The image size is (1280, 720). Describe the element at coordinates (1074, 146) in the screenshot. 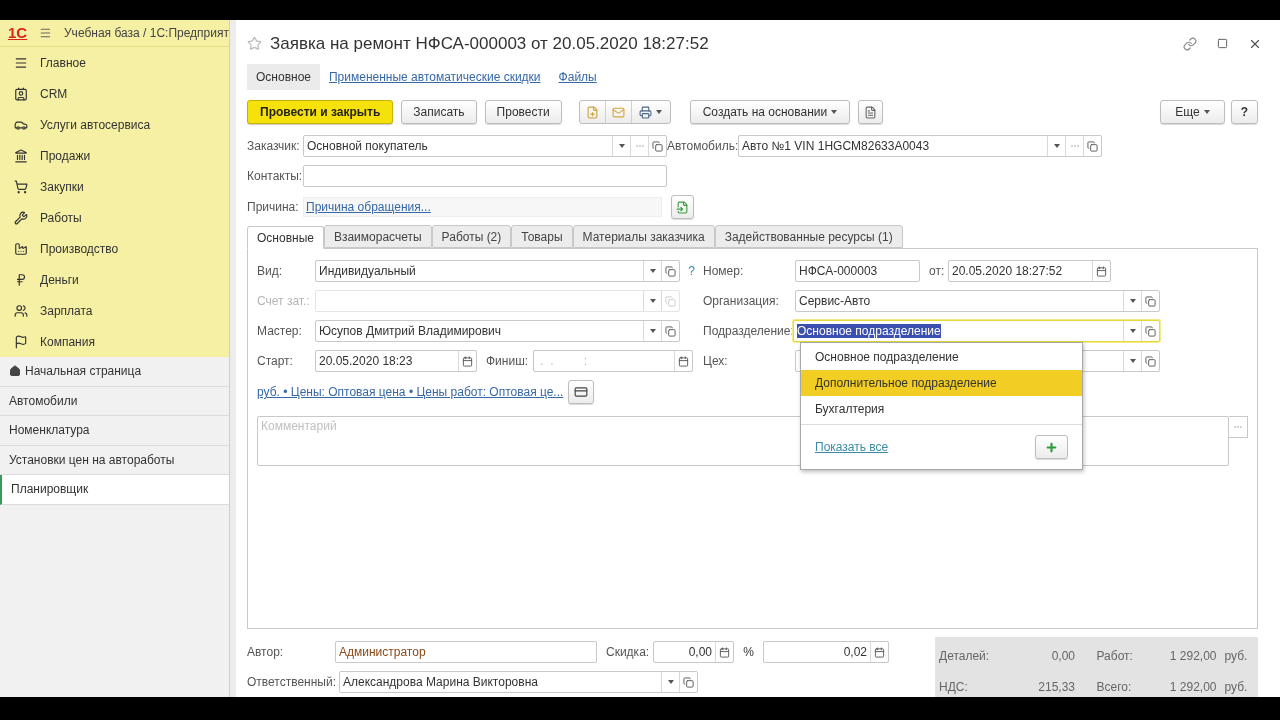

I see `ellipsis-icon` at that location.